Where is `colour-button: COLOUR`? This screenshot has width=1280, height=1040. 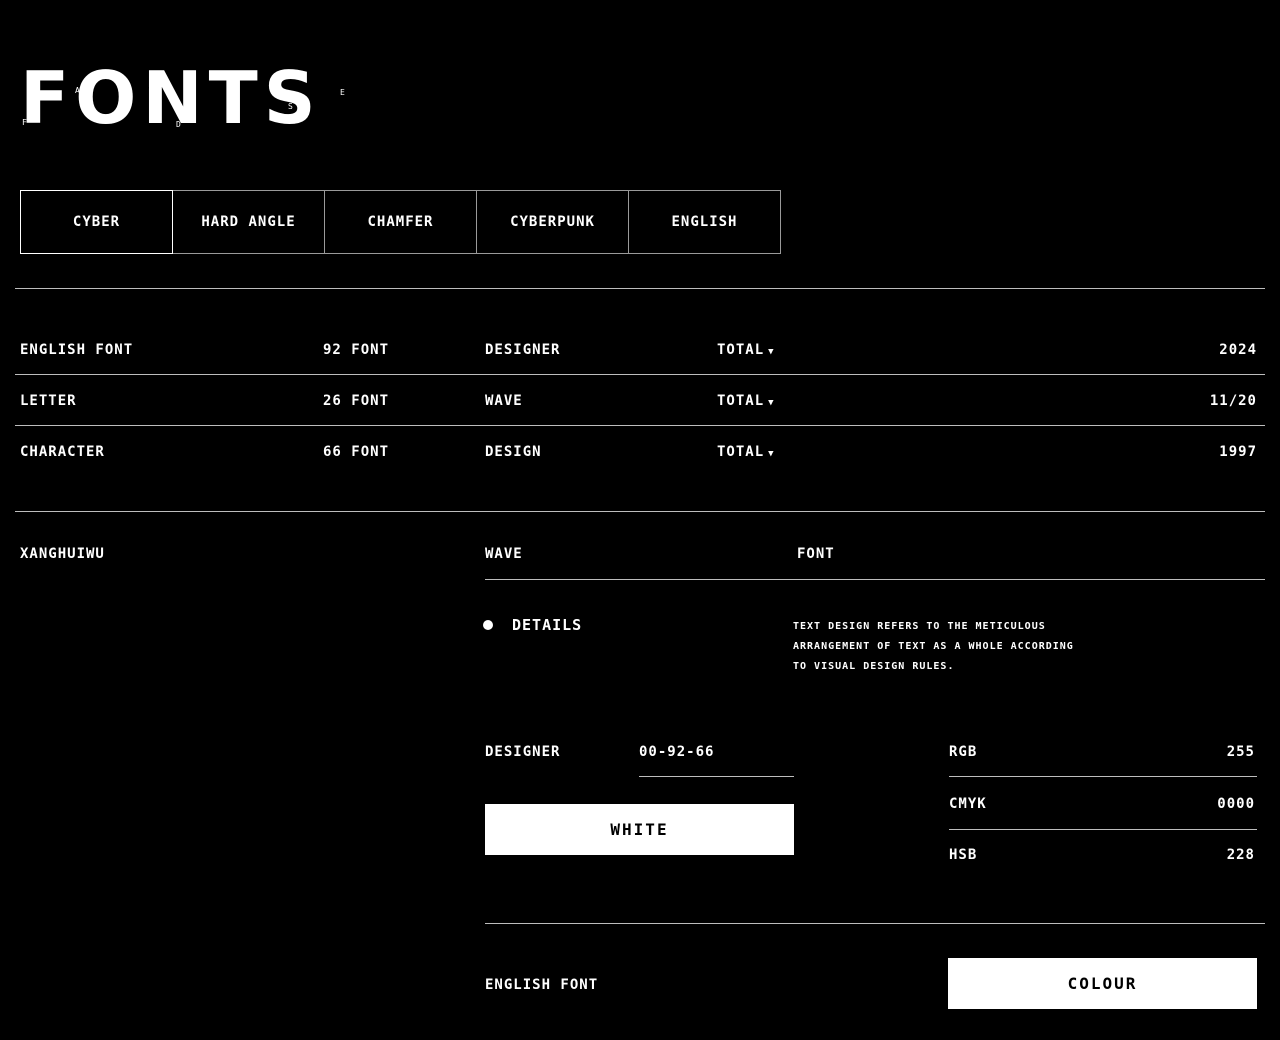
colour-button: COLOUR is located at coordinates (1102, 983).